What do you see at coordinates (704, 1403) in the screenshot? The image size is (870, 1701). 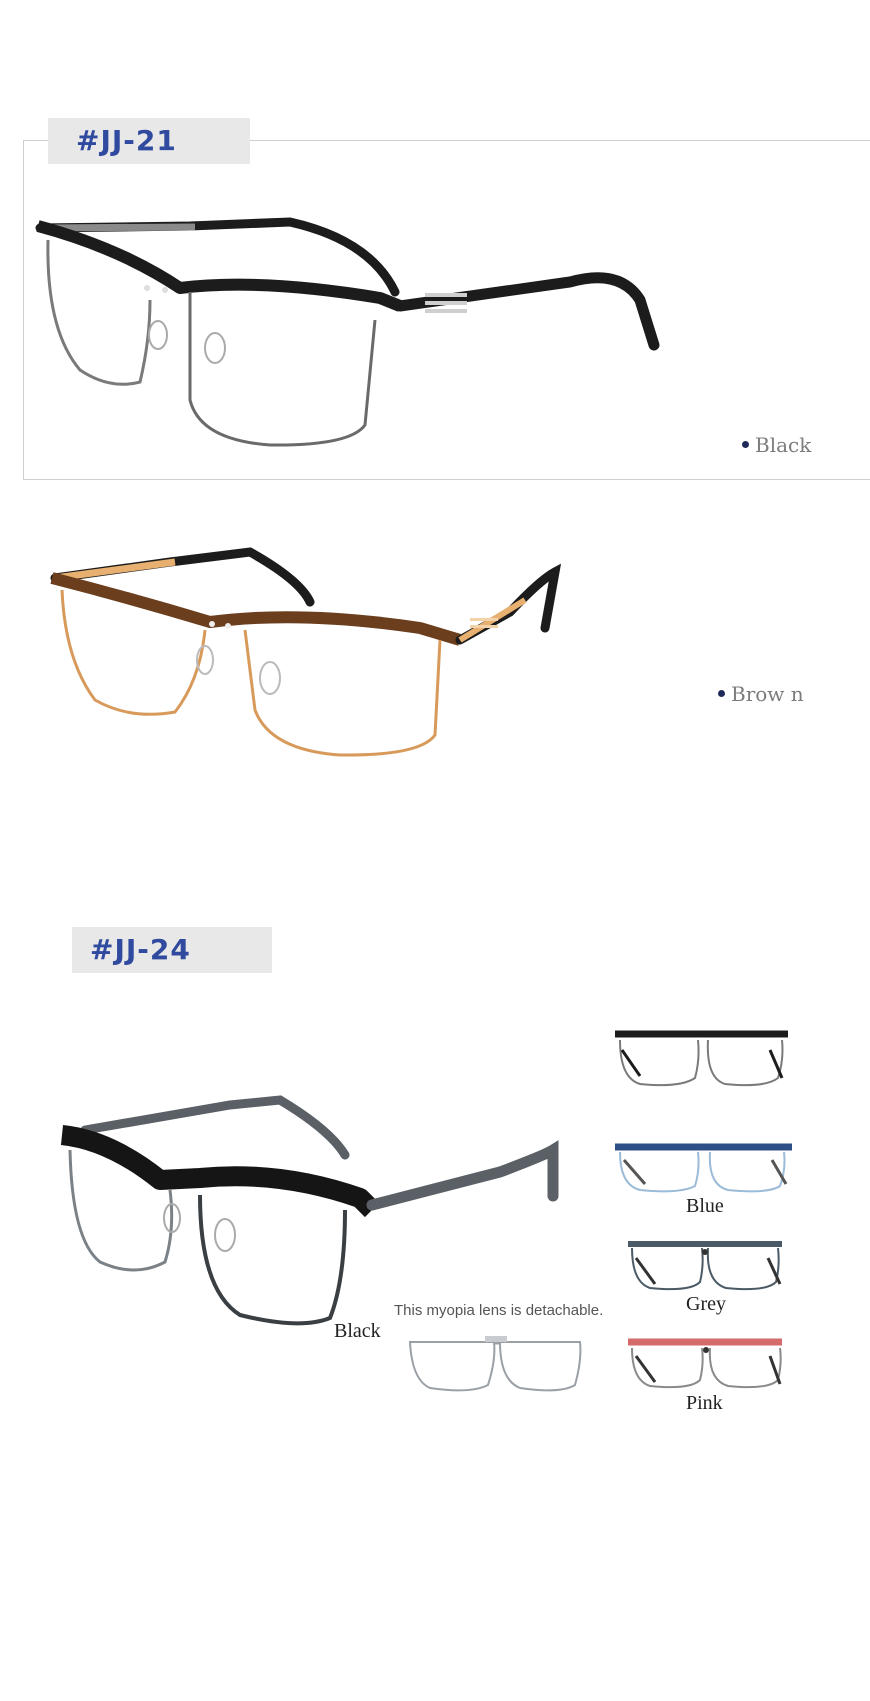 I see `jj24-variant-label-pink: Pink` at bounding box center [704, 1403].